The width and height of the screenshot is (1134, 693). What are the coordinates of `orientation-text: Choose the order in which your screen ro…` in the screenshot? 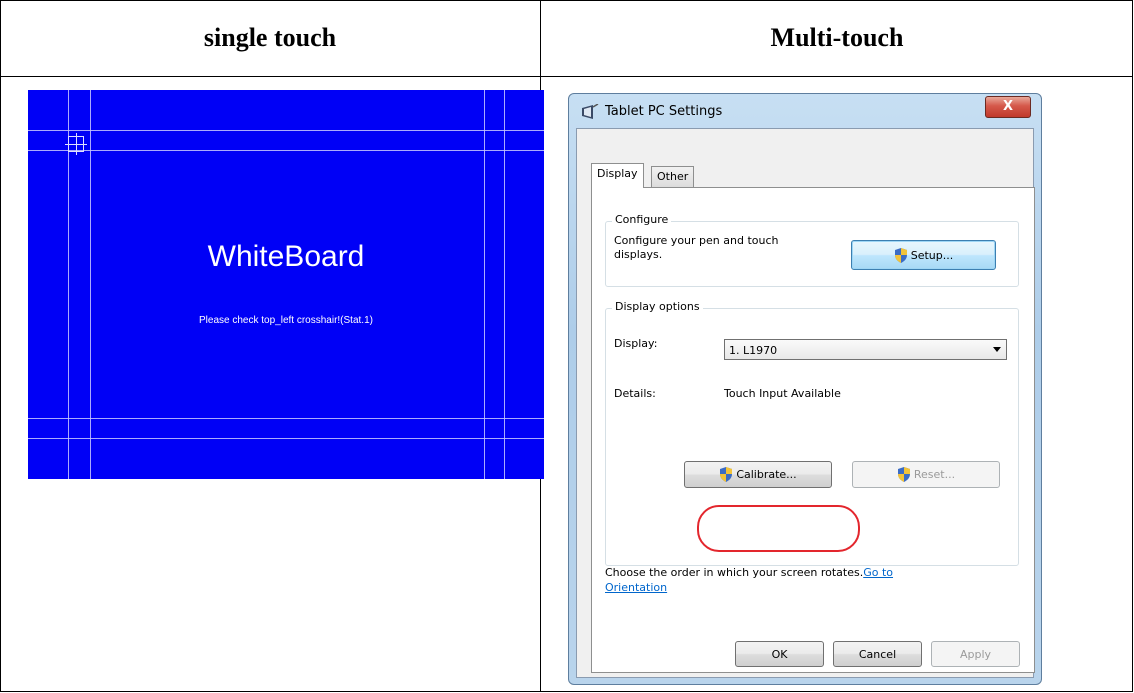 It's located at (765, 580).